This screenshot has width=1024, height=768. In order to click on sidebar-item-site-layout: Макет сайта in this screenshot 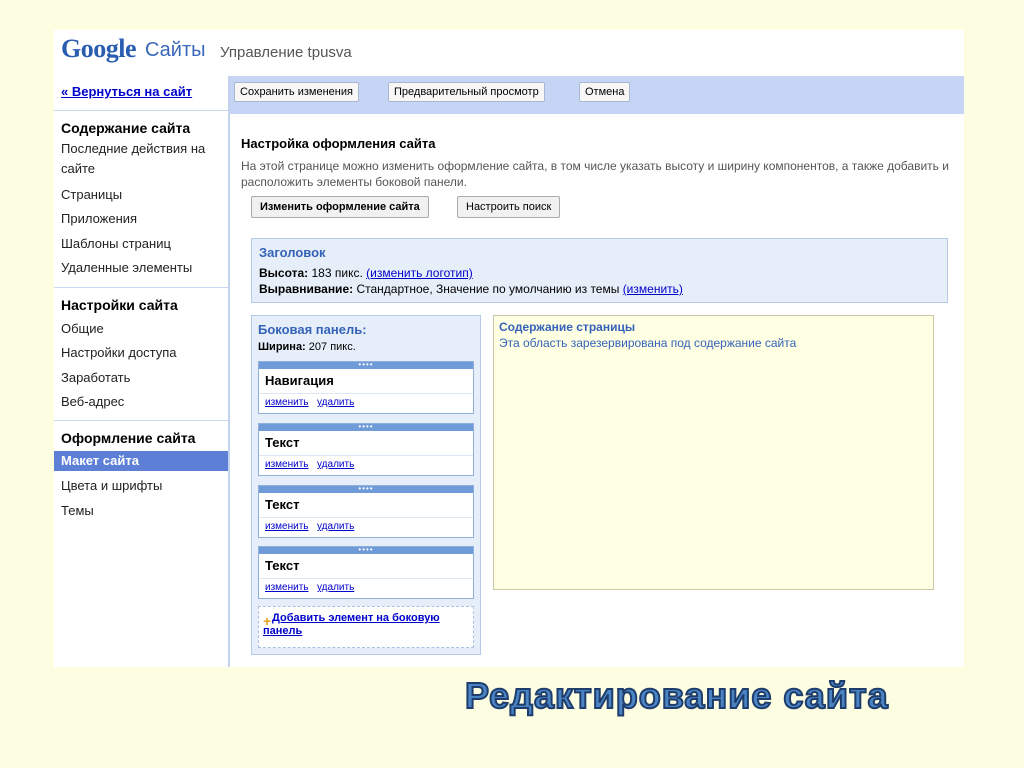, I will do `click(141, 461)`.